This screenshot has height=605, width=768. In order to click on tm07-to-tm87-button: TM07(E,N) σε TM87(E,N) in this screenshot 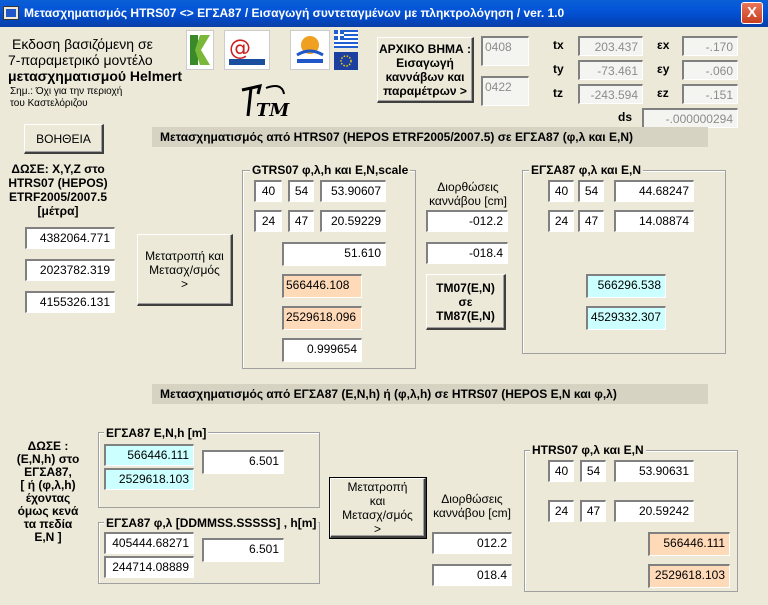, I will do `click(466, 302)`.